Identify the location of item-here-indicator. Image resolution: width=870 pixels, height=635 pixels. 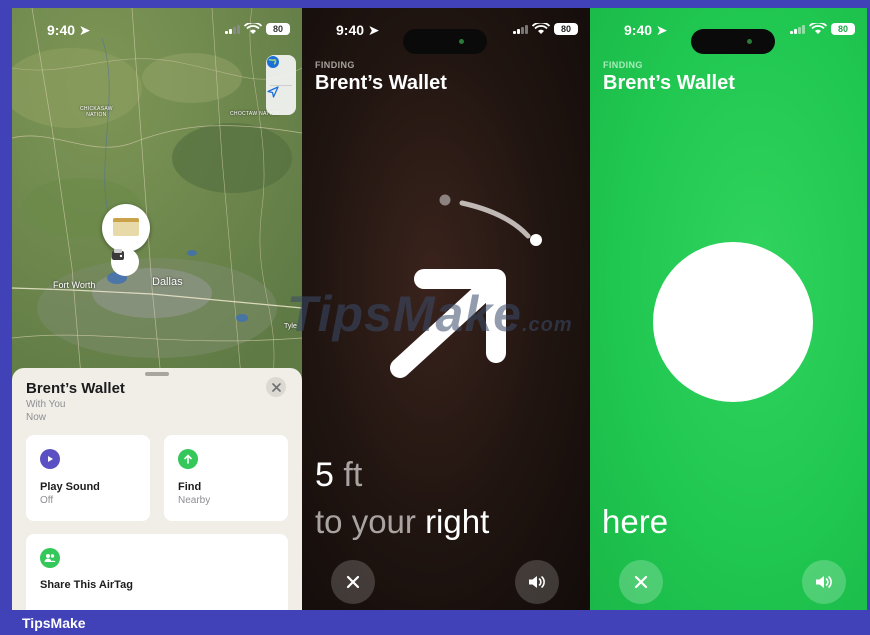
(733, 322).